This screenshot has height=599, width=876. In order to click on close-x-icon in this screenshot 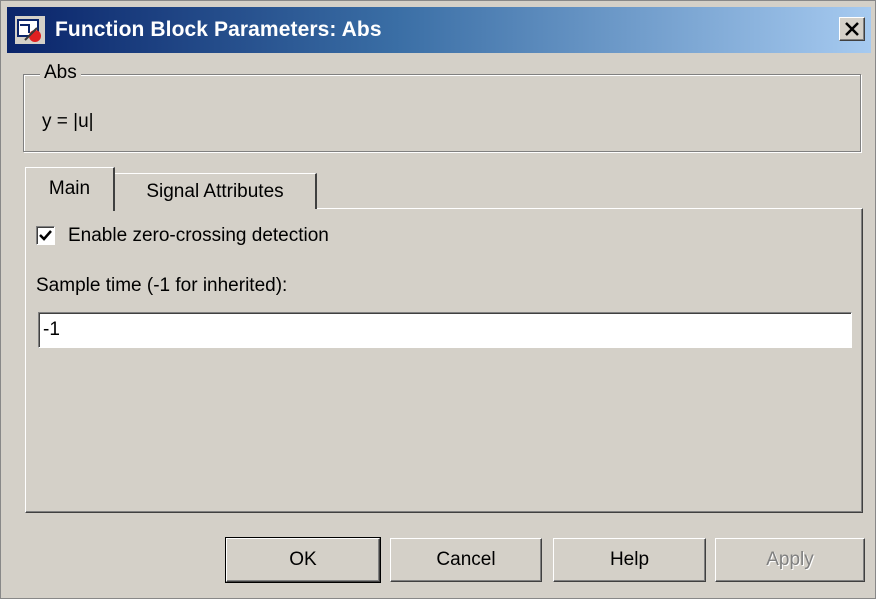, I will do `click(852, 29)`.